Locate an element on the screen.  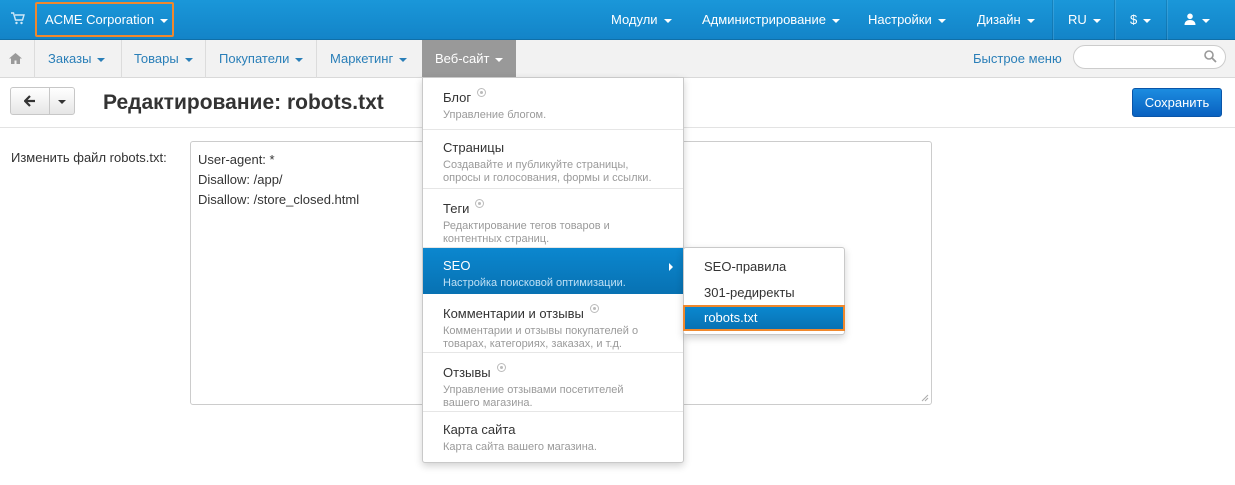
back-button is located at coordinates (30, 101).